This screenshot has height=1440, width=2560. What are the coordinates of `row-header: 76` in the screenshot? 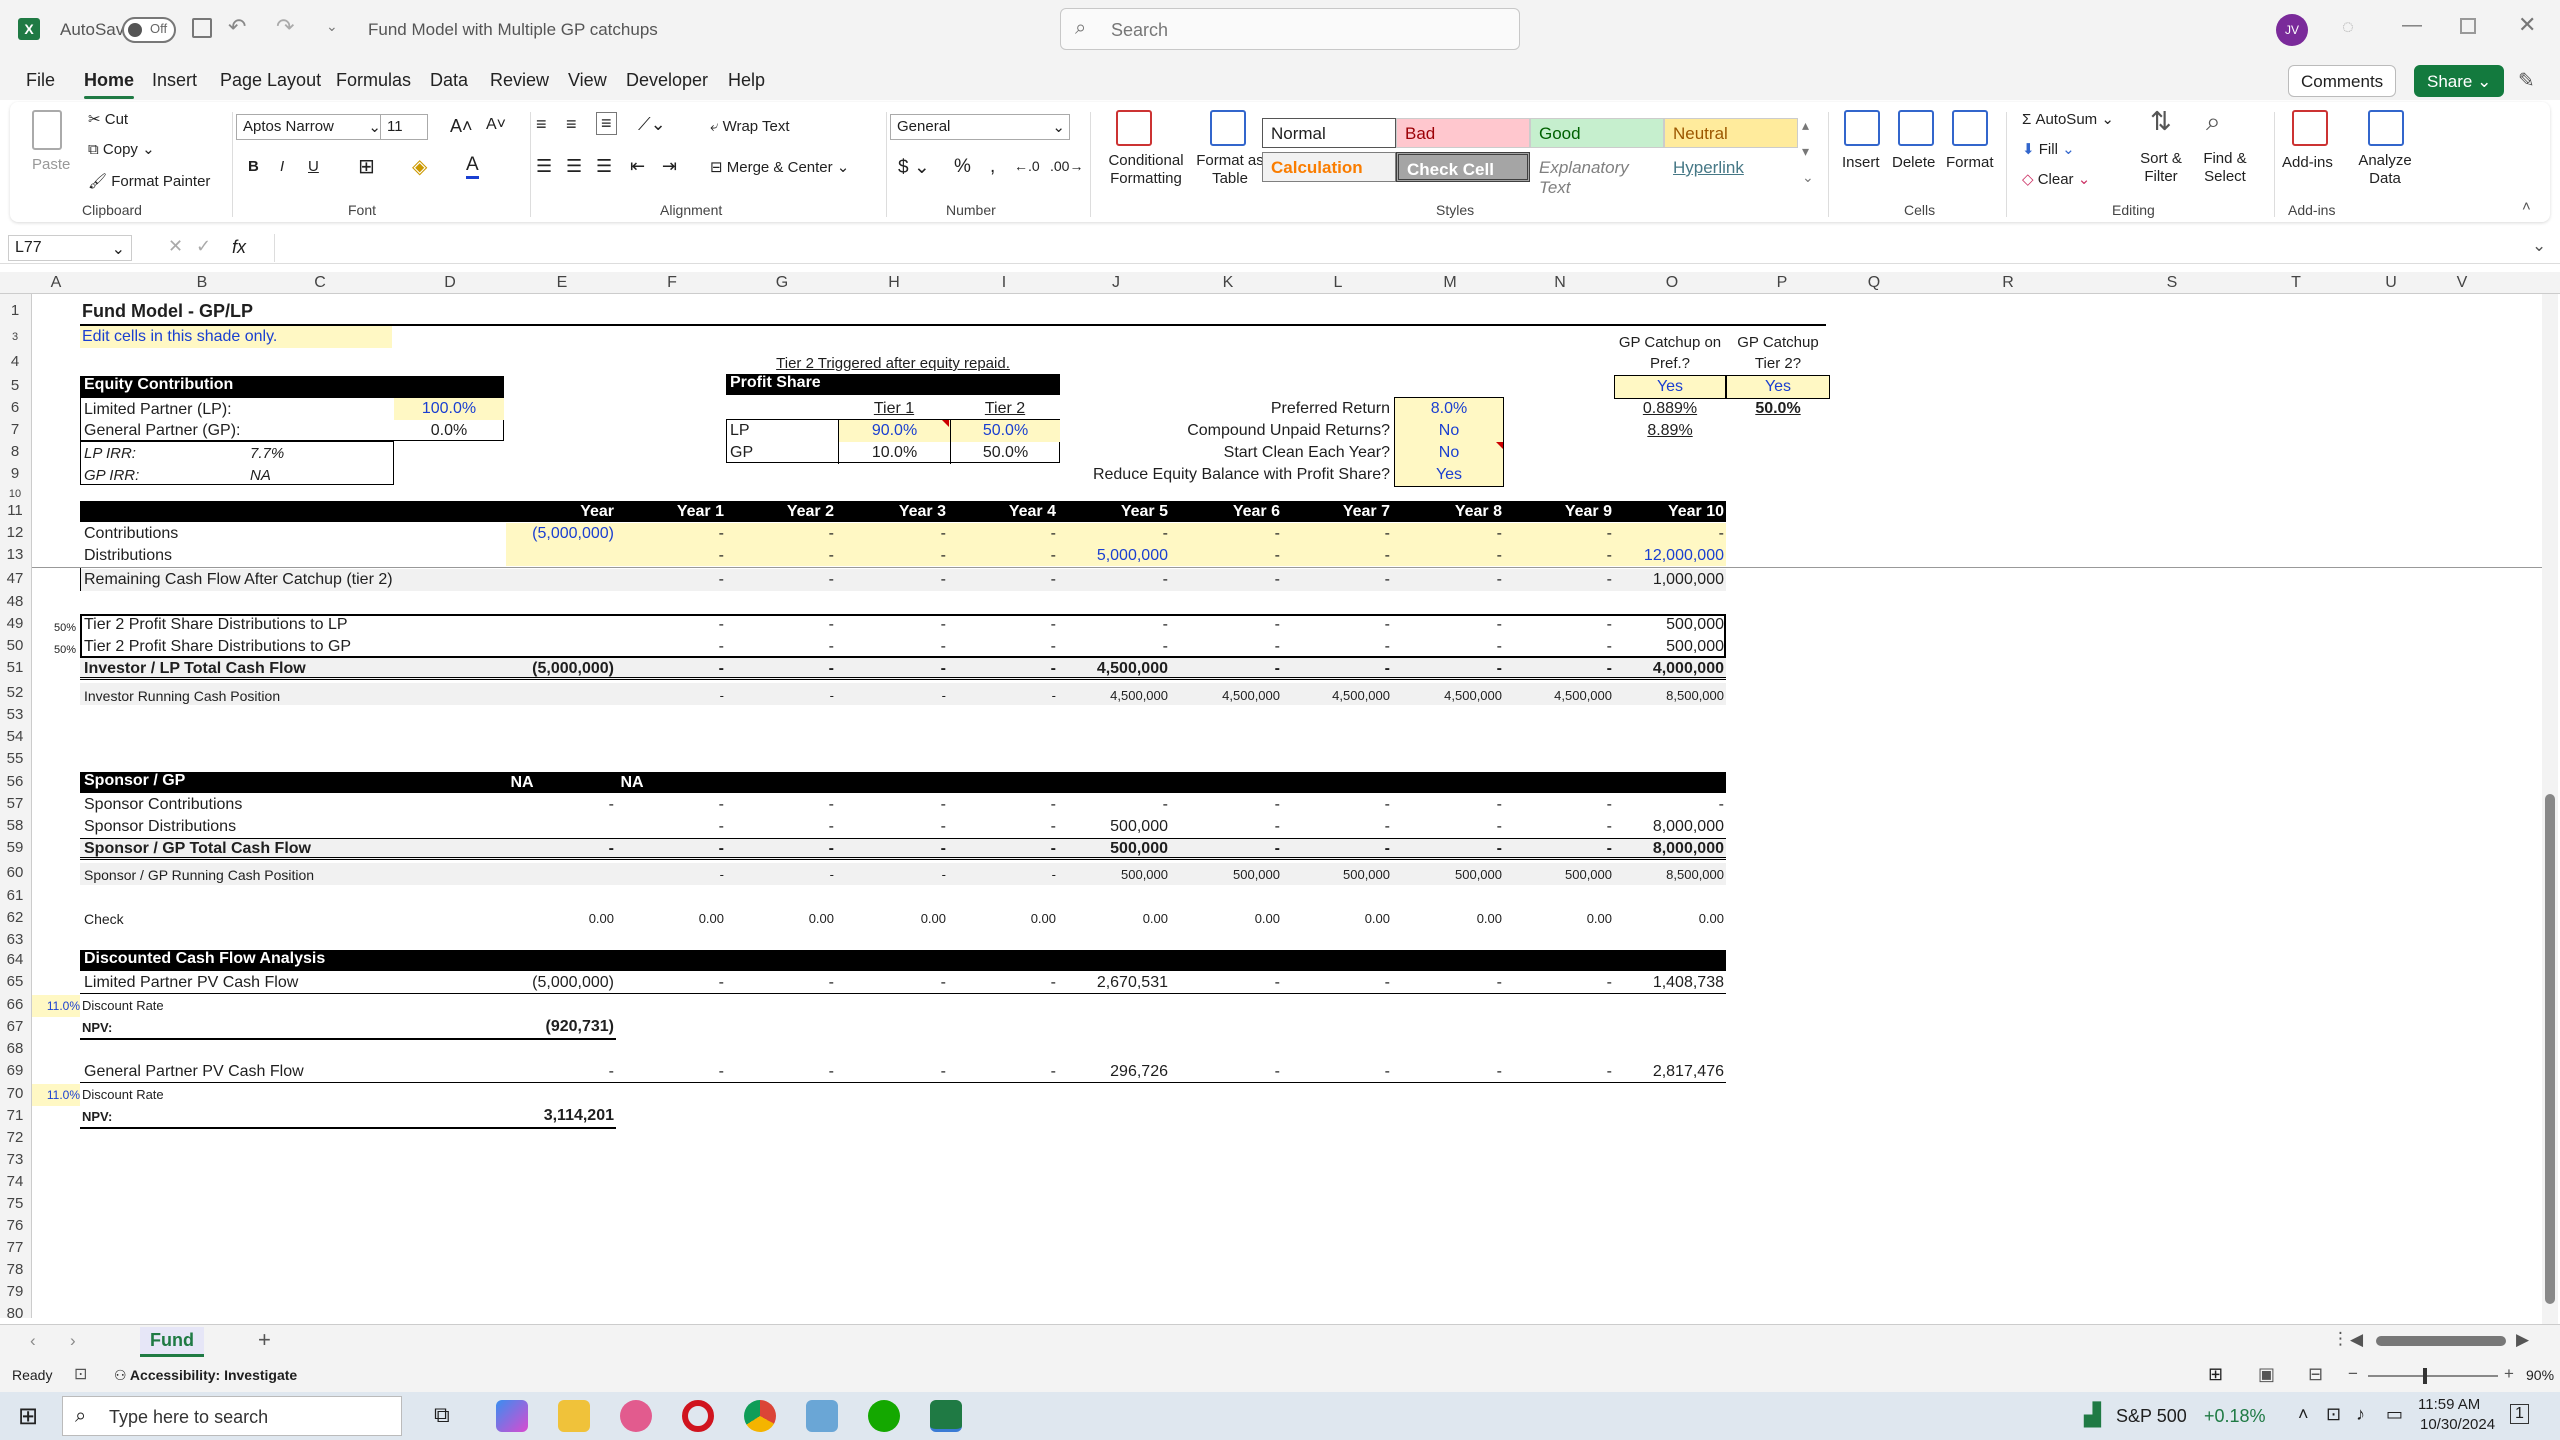 It's located at (15, 1226).